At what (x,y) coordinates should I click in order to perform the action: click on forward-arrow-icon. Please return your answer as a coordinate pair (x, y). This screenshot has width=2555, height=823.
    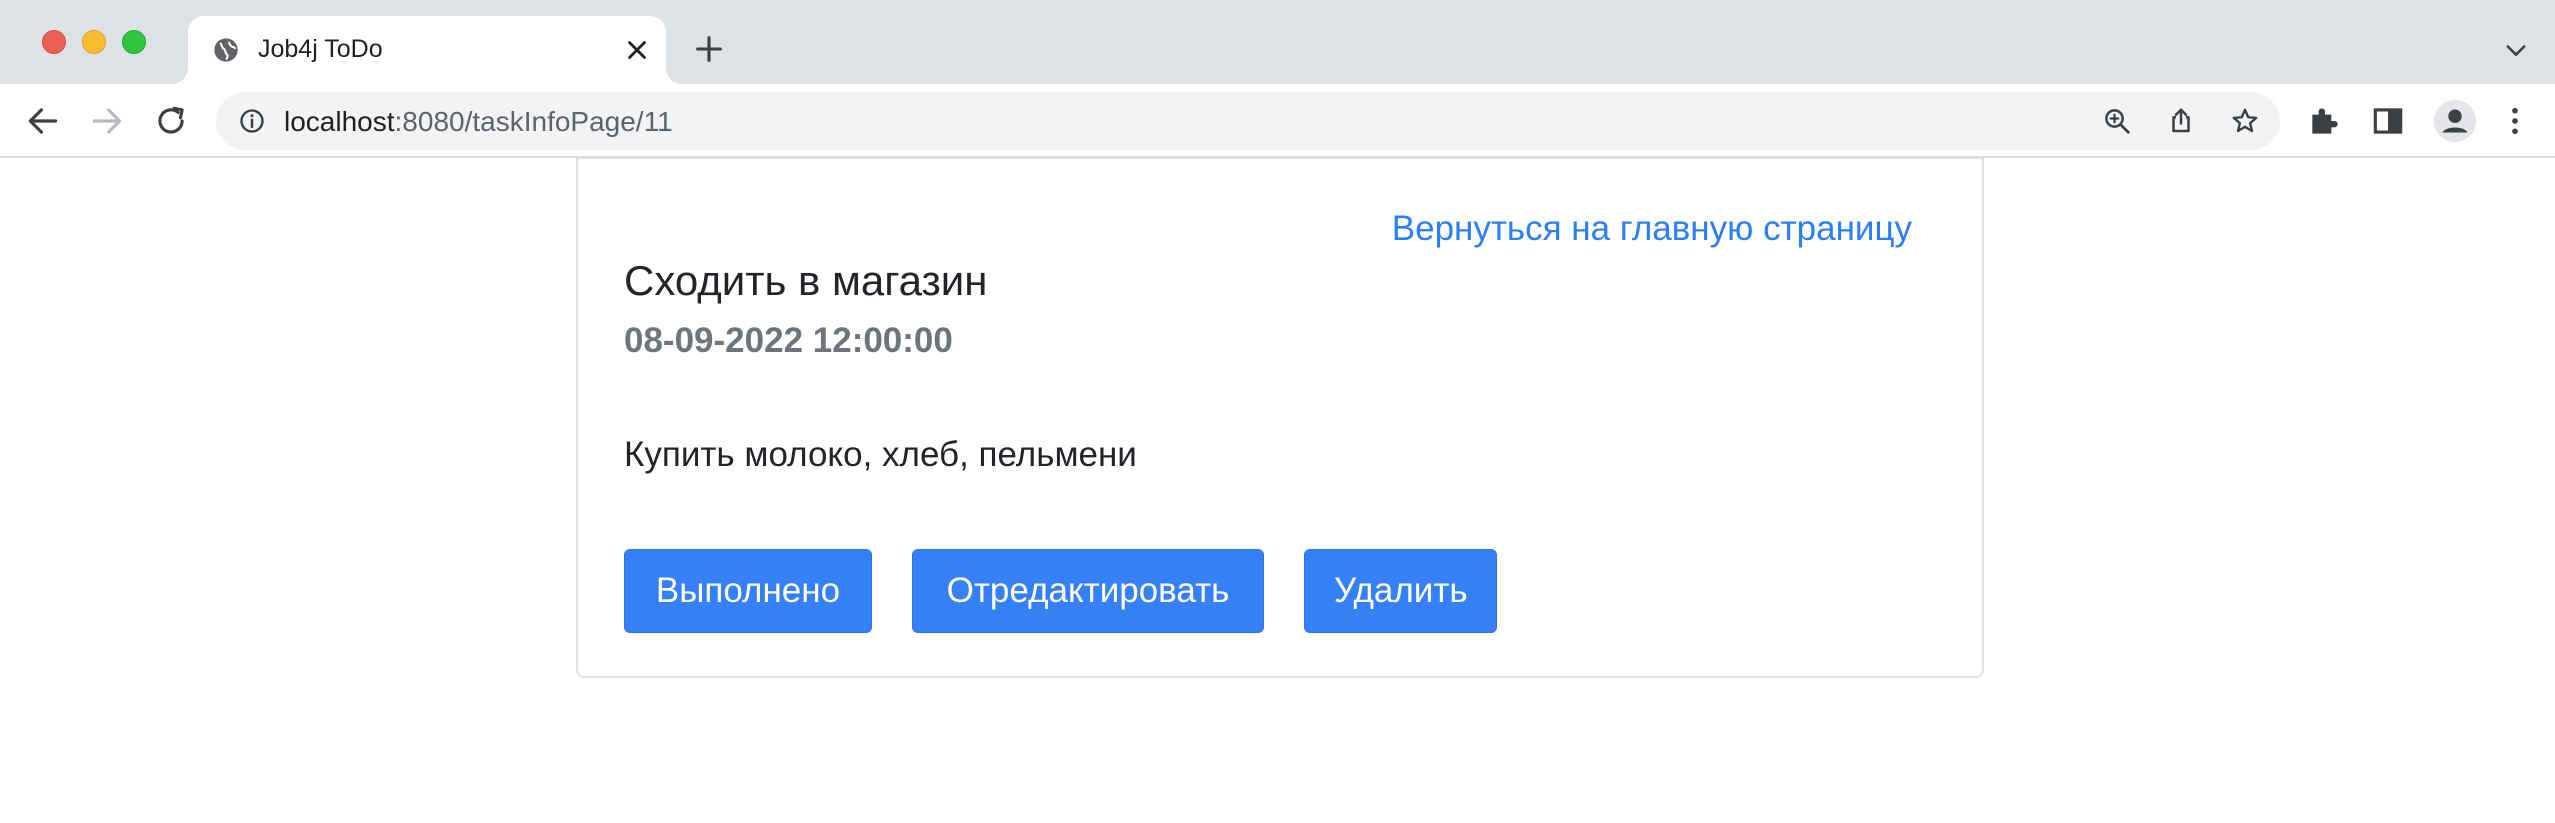
    Looking at the image, I should click on (107, 121).